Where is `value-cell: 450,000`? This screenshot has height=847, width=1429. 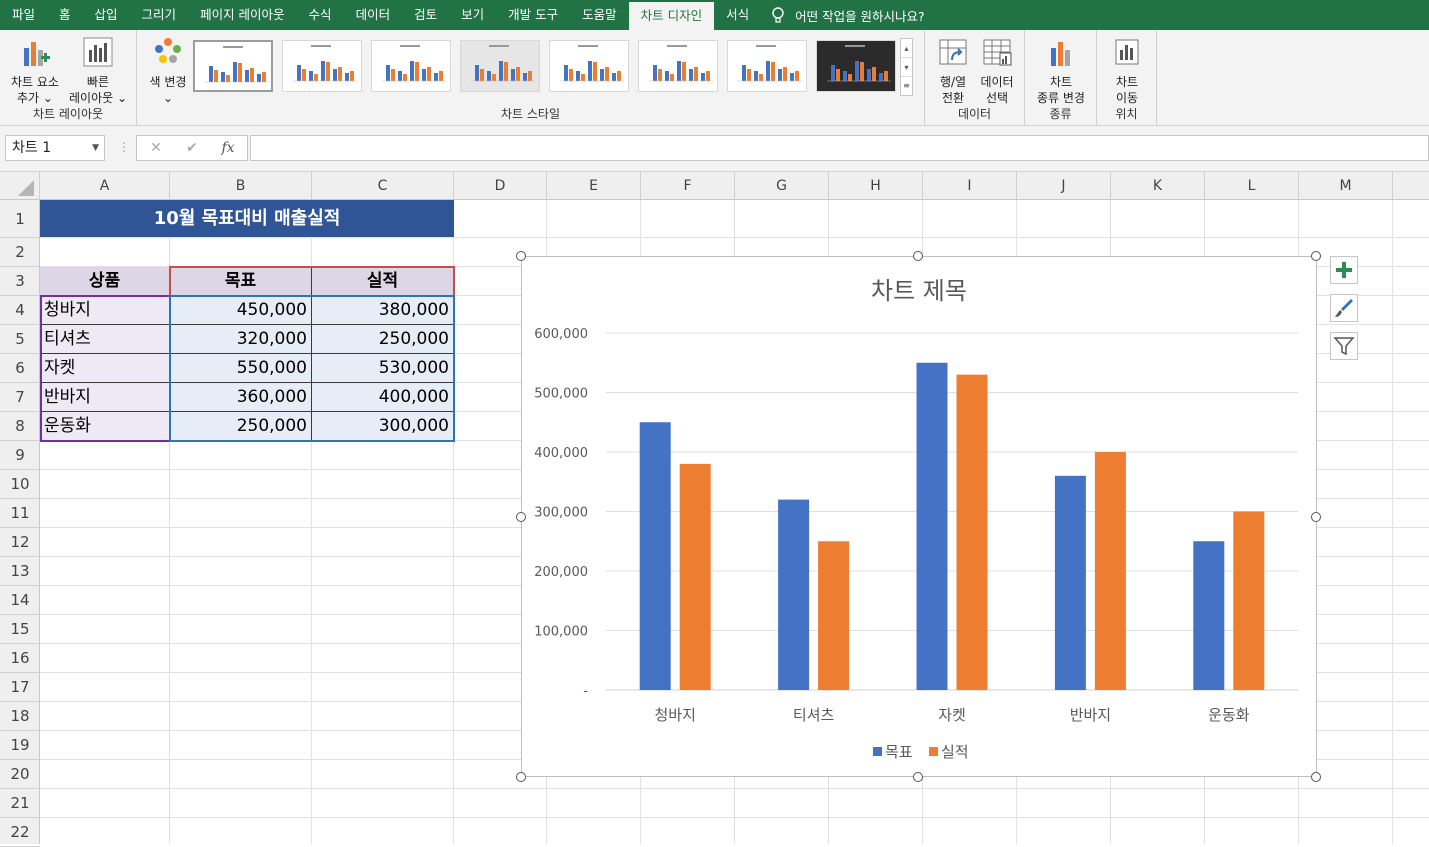
value-cell: 450,000 is located at coordinates (241, 310).